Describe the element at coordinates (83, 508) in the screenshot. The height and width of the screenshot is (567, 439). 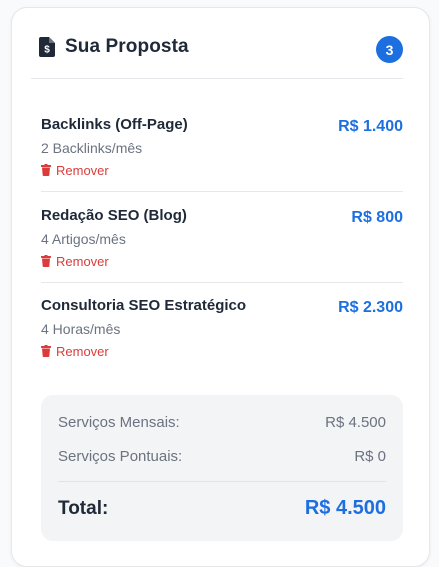
I see `total-label: Total:` at that location.